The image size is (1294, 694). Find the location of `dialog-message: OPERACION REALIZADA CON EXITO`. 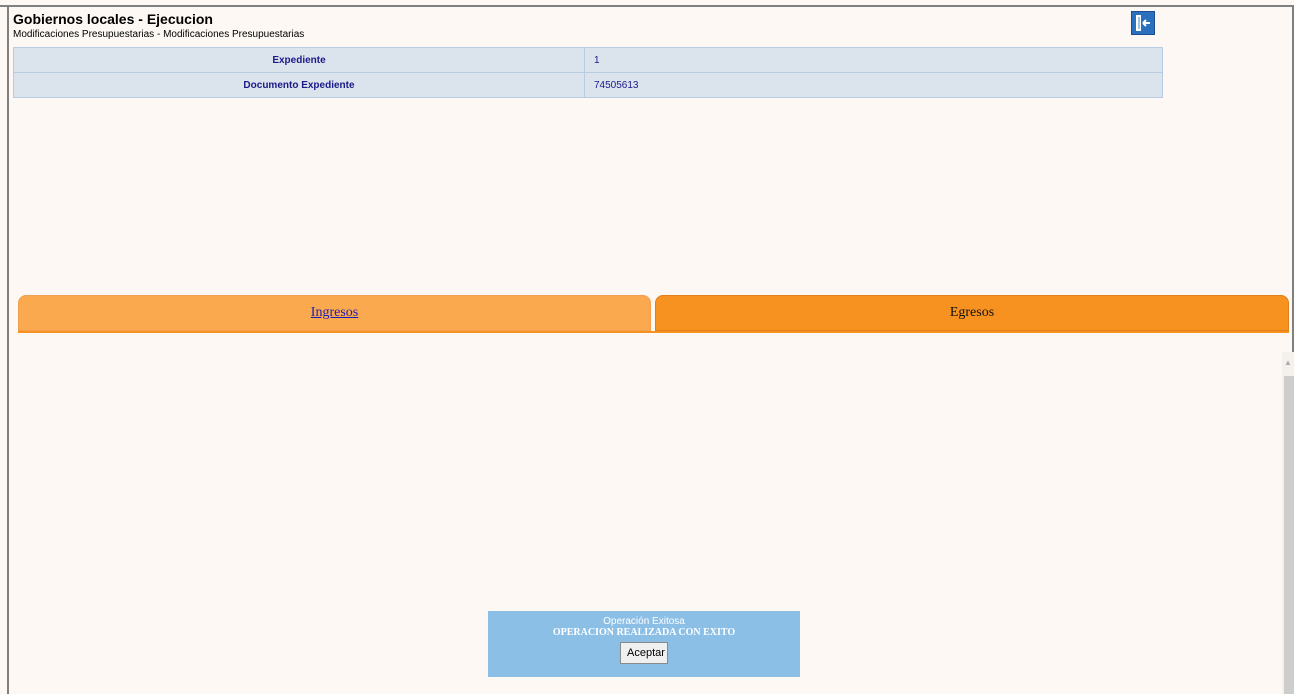

dialog-message: OPERACION REALIZADA CON EXITO is located at coordinates (644, 632).